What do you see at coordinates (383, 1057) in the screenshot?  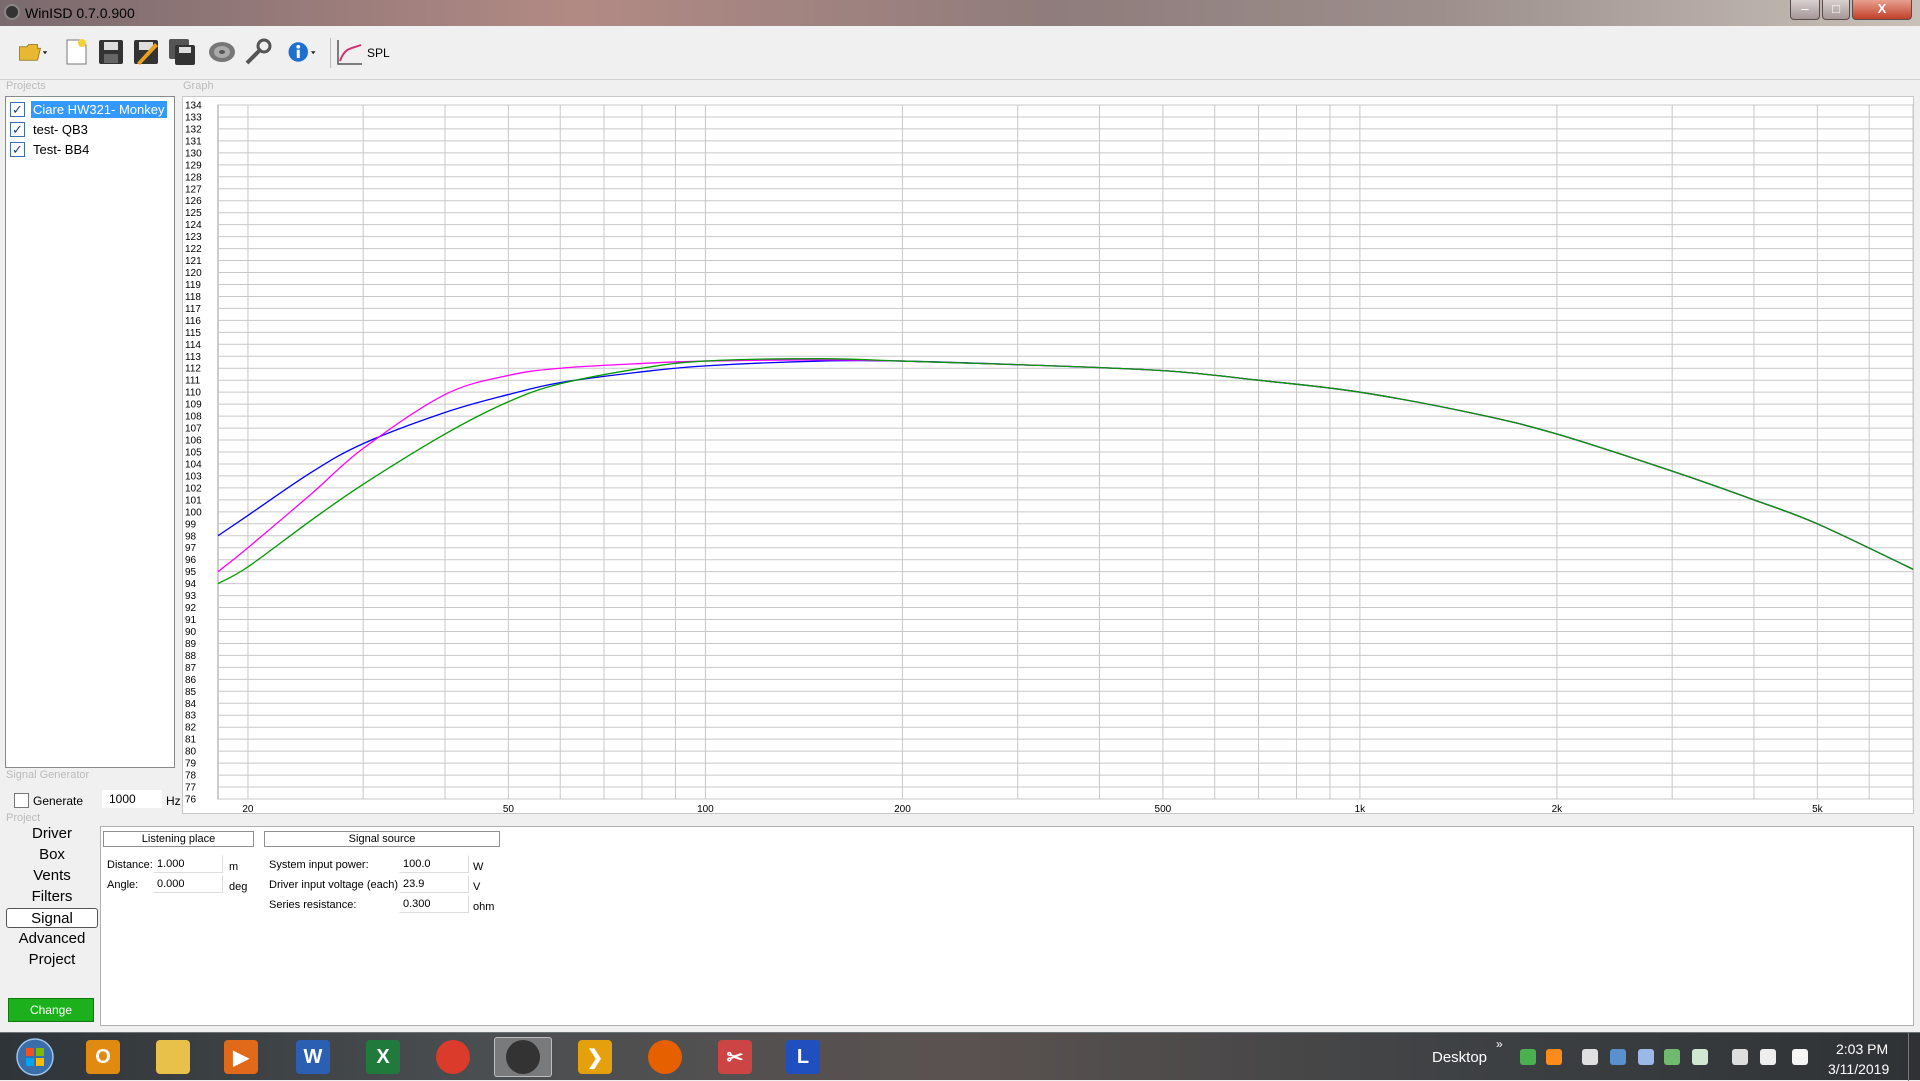 I see `taskbar-excel-button: X` at bounding box center [383, 1057].